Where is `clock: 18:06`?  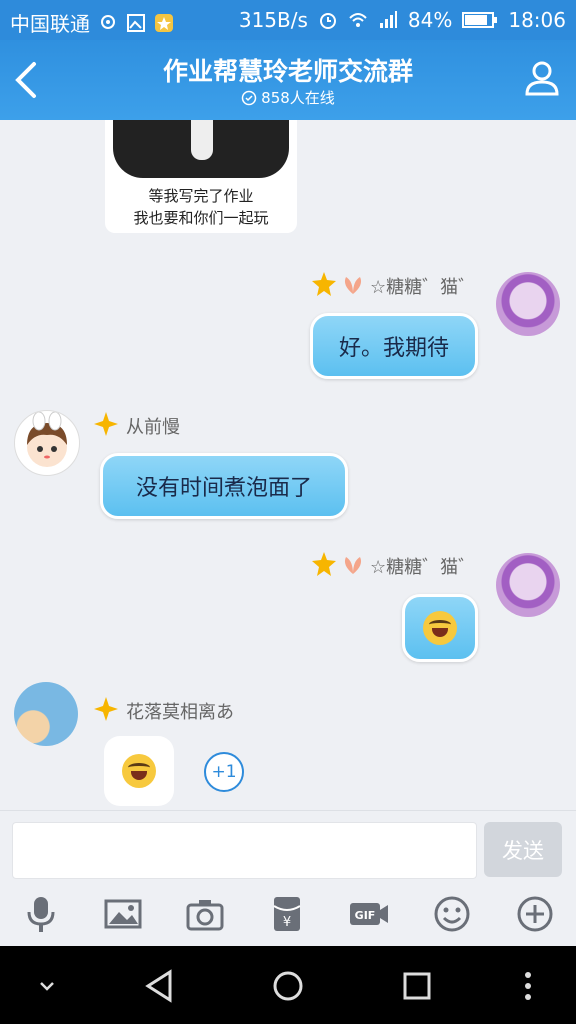 clock: 18:06 is located at coordinates (537, 20).